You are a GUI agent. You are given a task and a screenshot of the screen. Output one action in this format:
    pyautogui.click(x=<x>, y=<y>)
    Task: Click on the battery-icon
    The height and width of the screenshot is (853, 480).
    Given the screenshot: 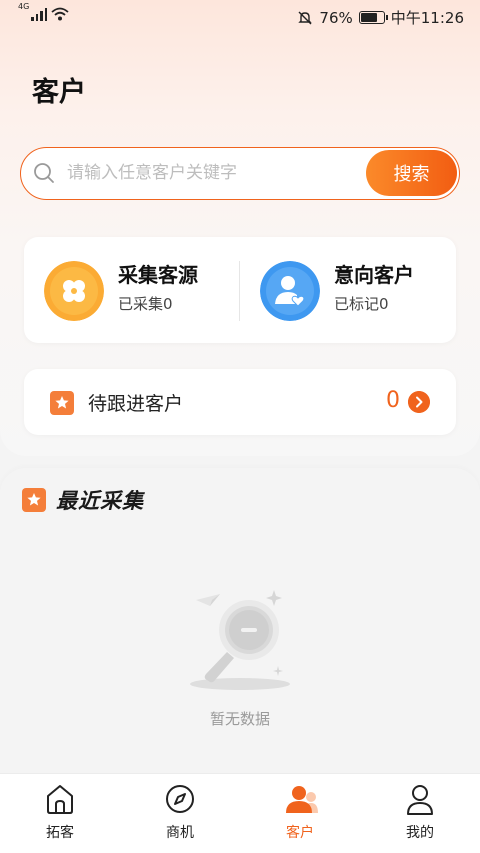 What is the action you would take?
    pyautogui.click(x=373, y=17)
    